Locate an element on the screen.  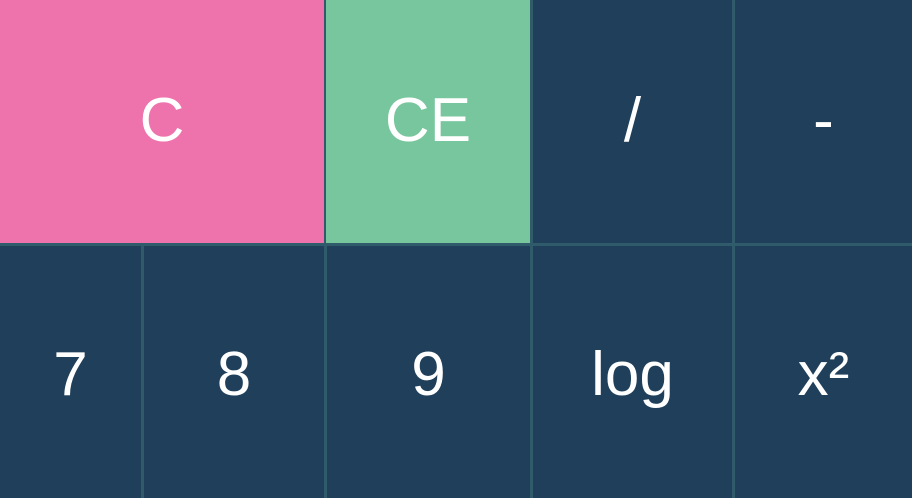
clear-entry-button: CE is located at coordinates (428, 121).